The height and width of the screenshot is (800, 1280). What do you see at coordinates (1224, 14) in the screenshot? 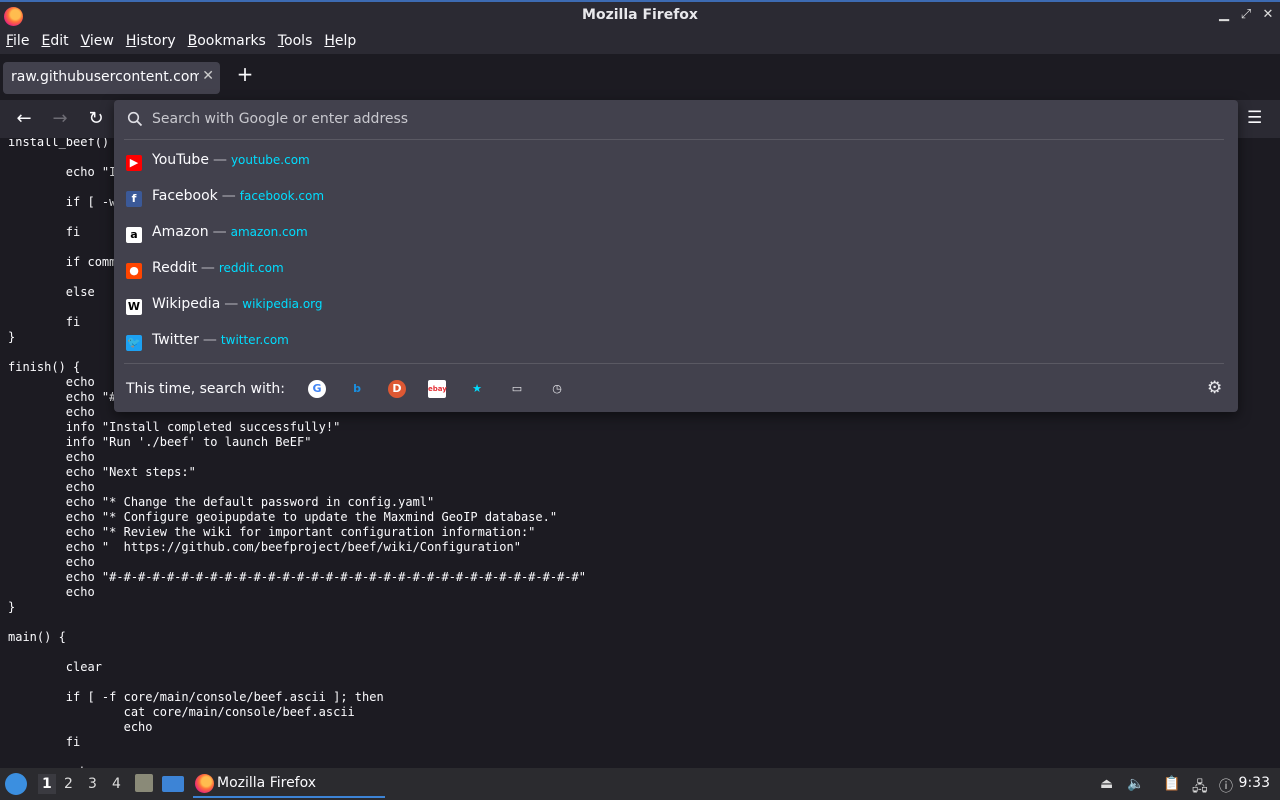
I see `minimize-button: ▁` at bounding box center [1224, 14].